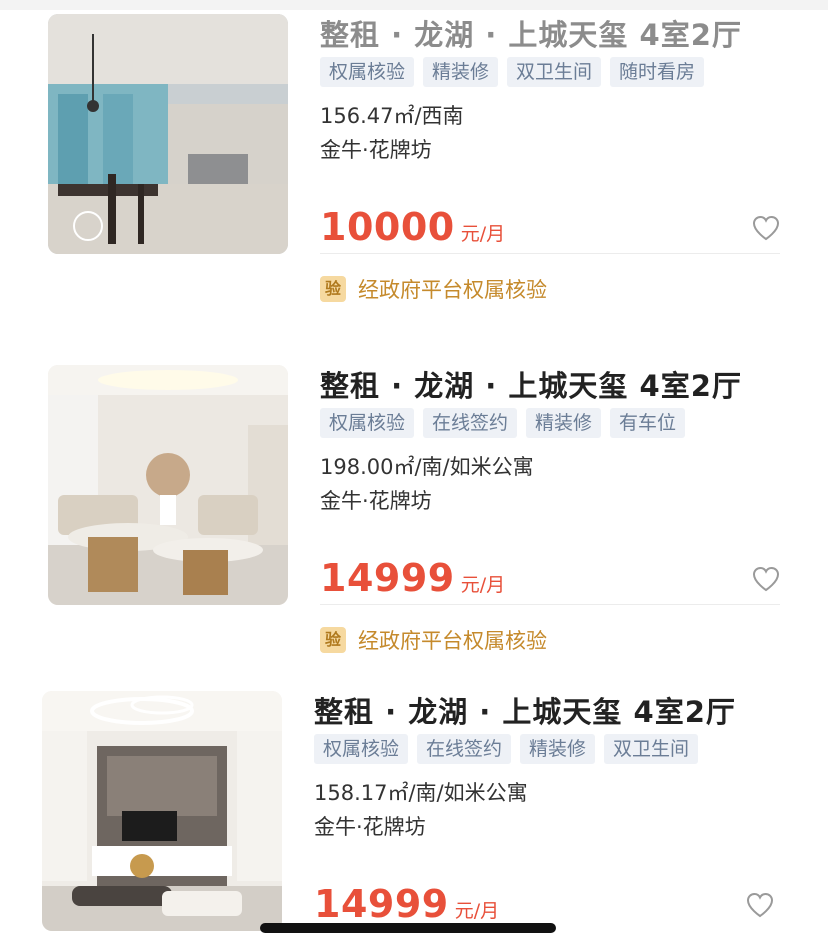 The width and height of the screenshot is (828, 946). I want to click on price-value: 10000, so click(387, 227).